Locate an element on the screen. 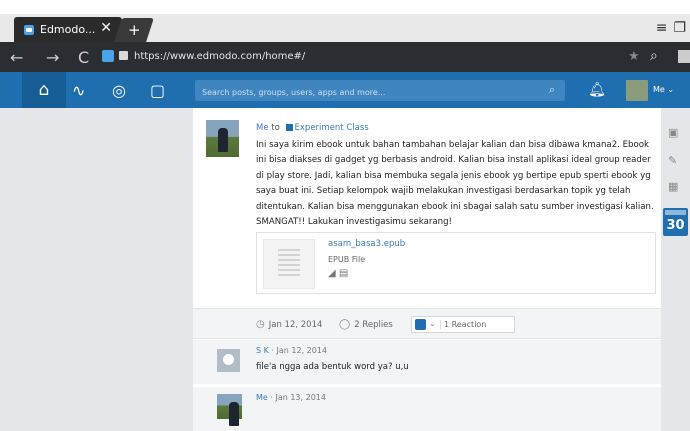 This screenshot has height=431, width=690. file-type-label: EPUB File is located at coordinates (347, 259).